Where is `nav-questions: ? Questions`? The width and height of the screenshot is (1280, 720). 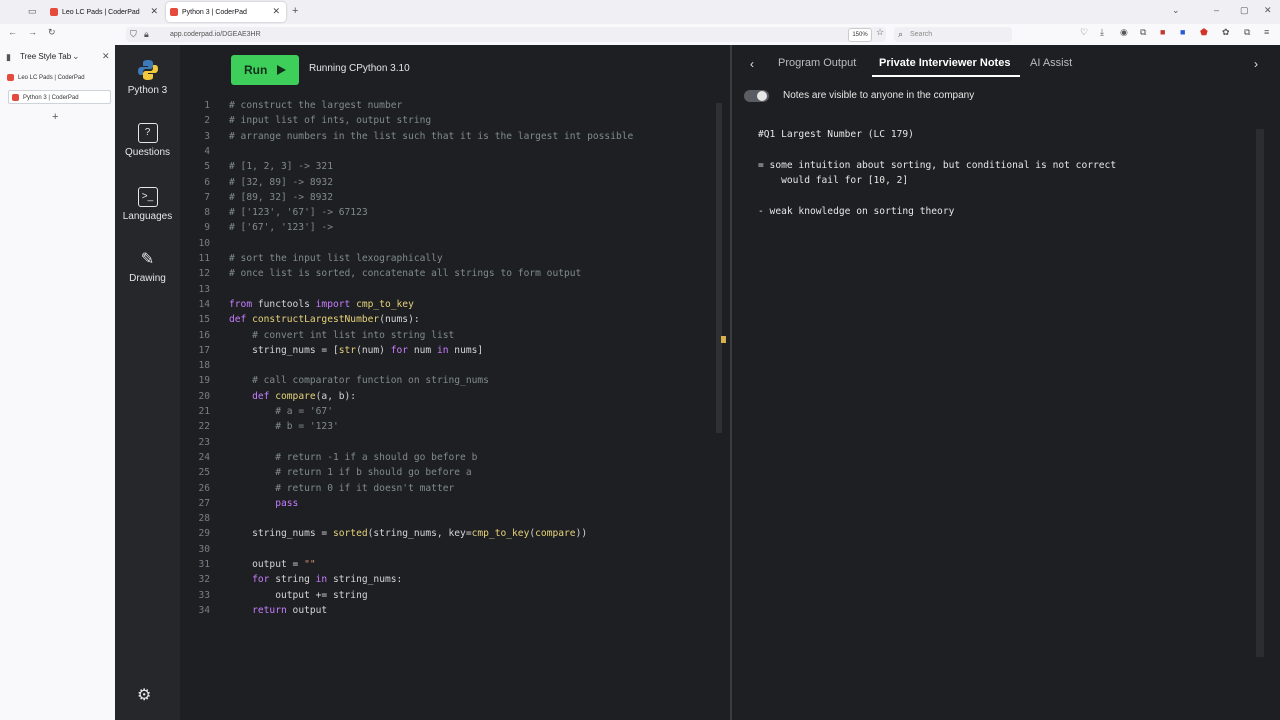 nav-questions: ? Questions is located at coordinates (147, 140).